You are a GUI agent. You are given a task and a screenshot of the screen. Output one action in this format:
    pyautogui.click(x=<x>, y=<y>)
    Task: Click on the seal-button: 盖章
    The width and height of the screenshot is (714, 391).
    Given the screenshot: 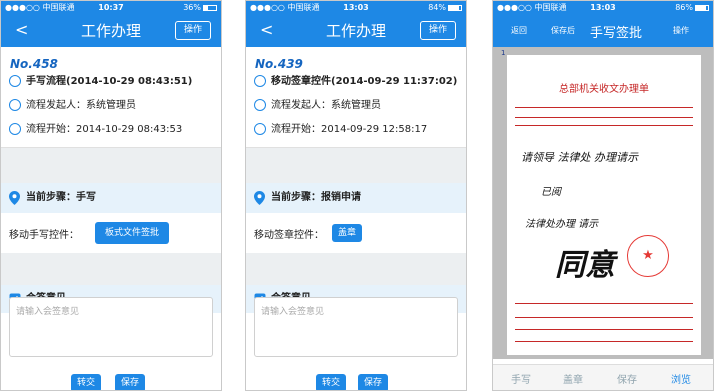 What is the action you would take?
    pyautogui.click(x=347, y=233)
    